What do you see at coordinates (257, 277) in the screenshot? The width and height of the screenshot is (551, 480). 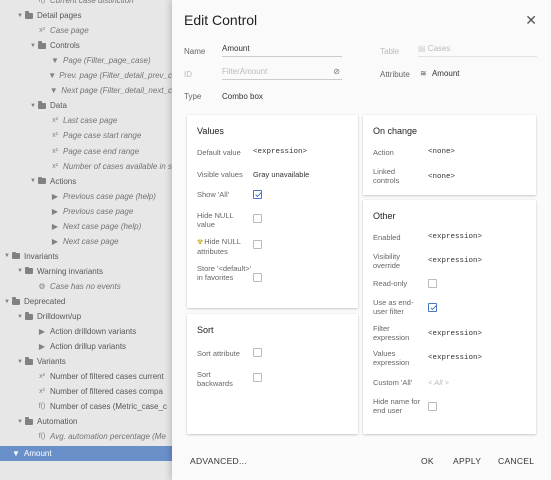 I see `store-default-checkbox` at bounding box center [257, 277].